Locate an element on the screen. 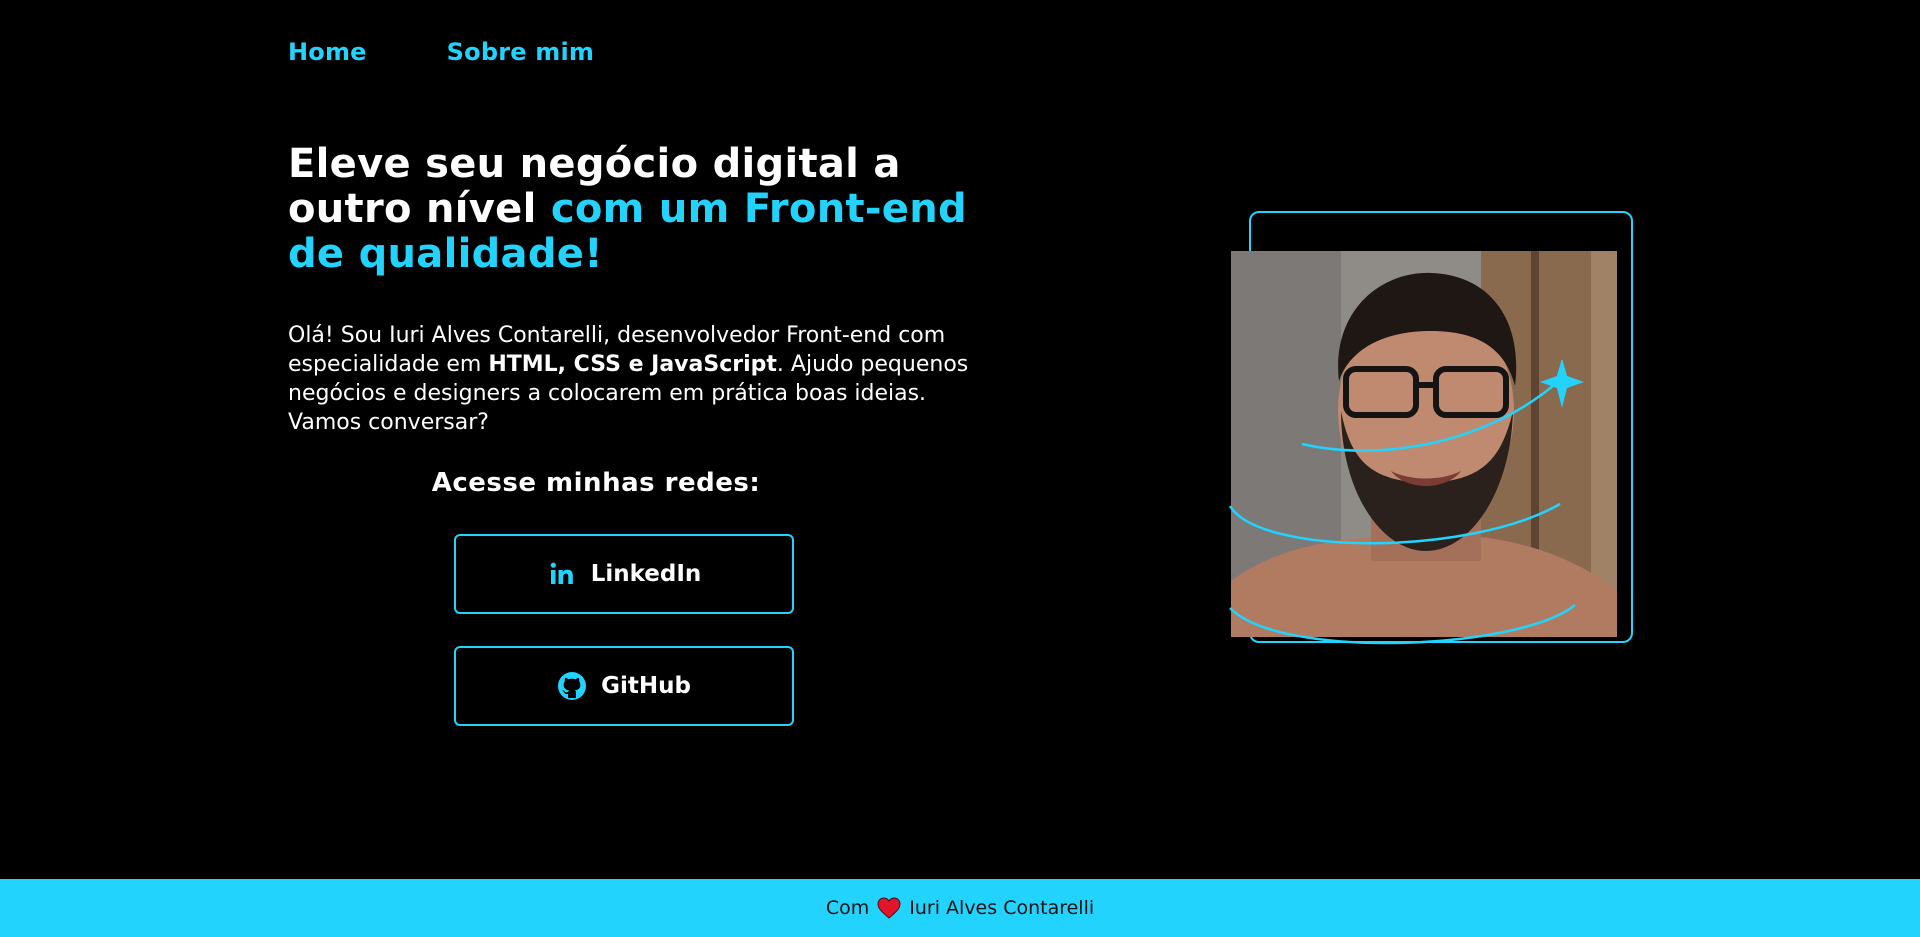 This screenshot has height=937, width=1920. footer: Com Iuri Alves Contarelli is located at coordinates (960, 908).